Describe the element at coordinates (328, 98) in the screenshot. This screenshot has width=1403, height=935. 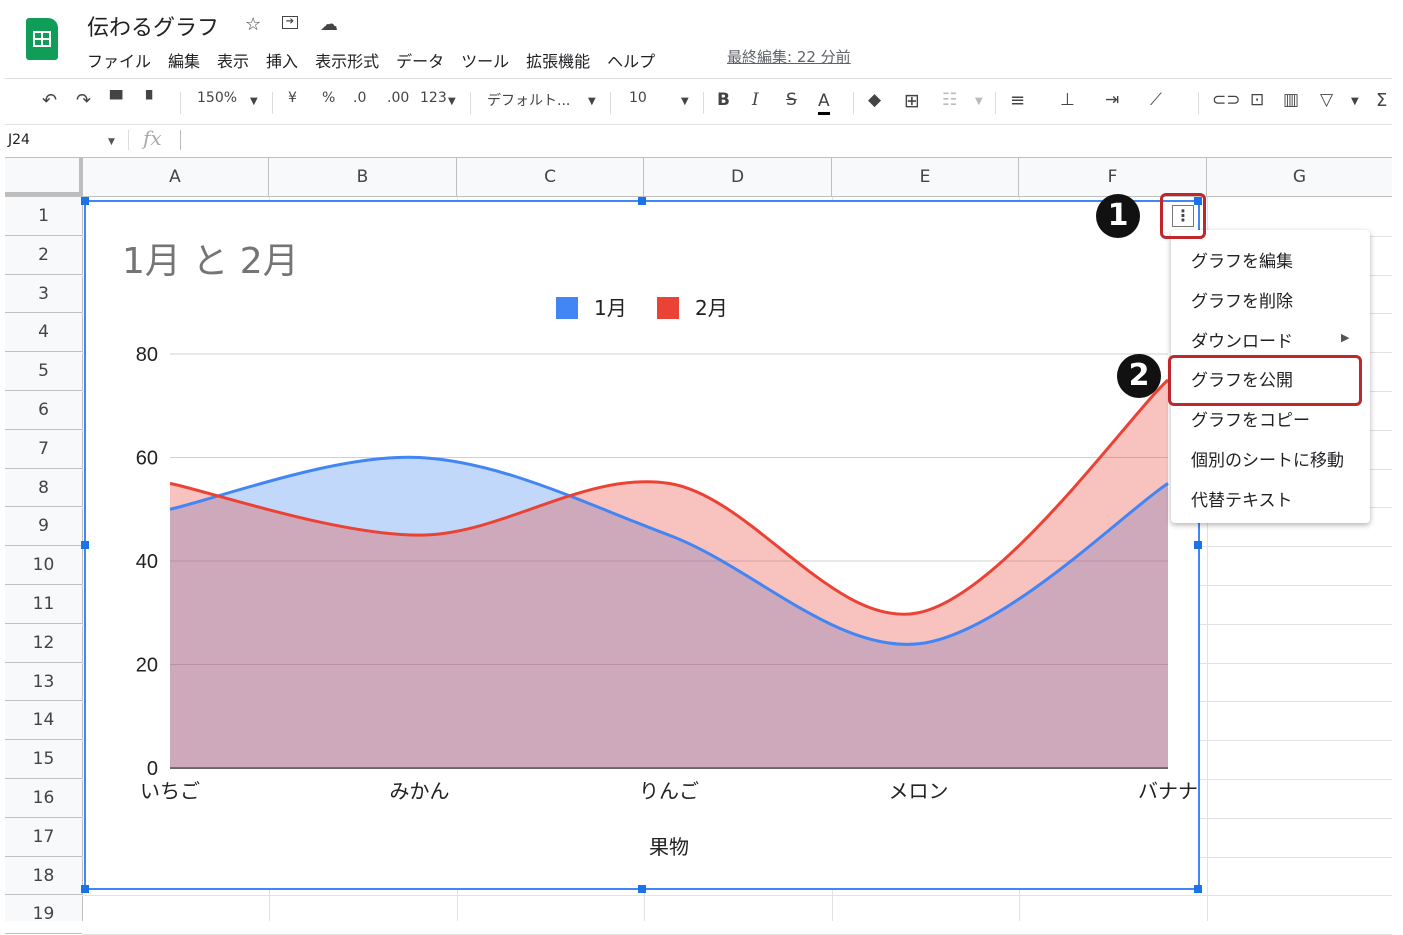
I see `percent-format-button: %` at that location.